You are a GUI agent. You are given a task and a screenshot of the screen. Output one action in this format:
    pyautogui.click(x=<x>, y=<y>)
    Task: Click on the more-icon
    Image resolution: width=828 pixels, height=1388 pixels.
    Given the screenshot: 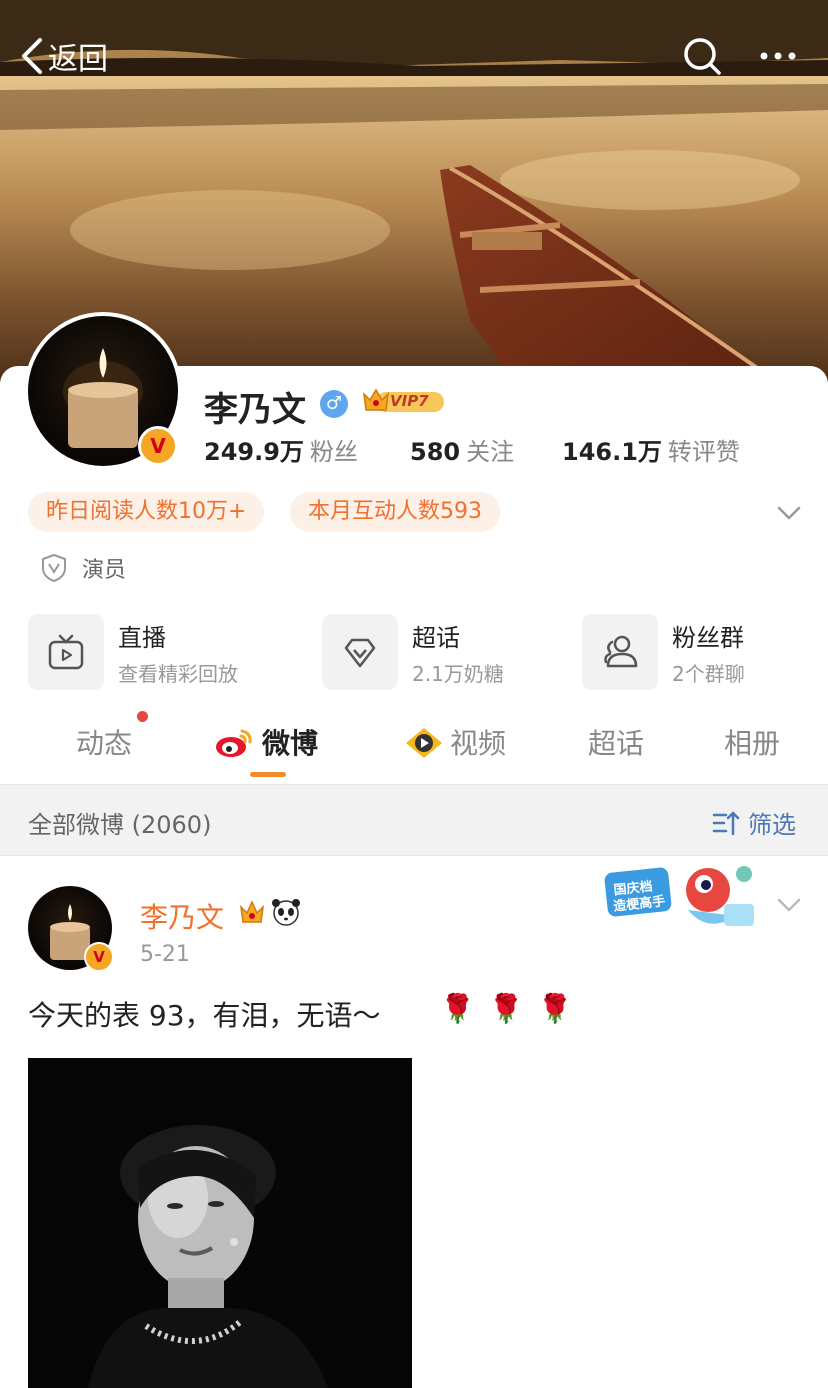 What is the action you would take?
    pyautogui.click(x=778, y=56)
    